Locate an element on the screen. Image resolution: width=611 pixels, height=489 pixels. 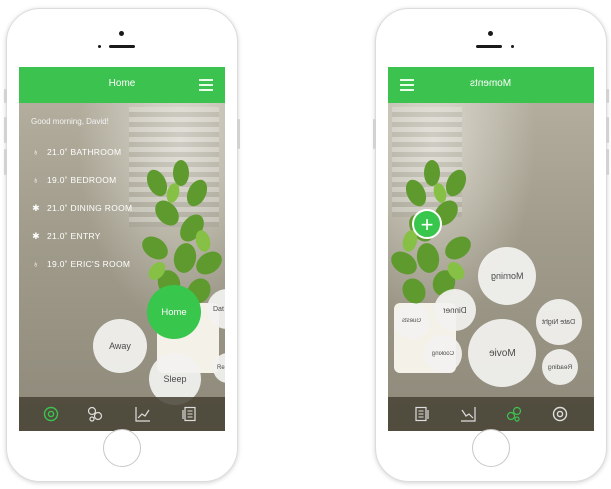
hamburger-menu-icon is located at coordinates (206, 85).